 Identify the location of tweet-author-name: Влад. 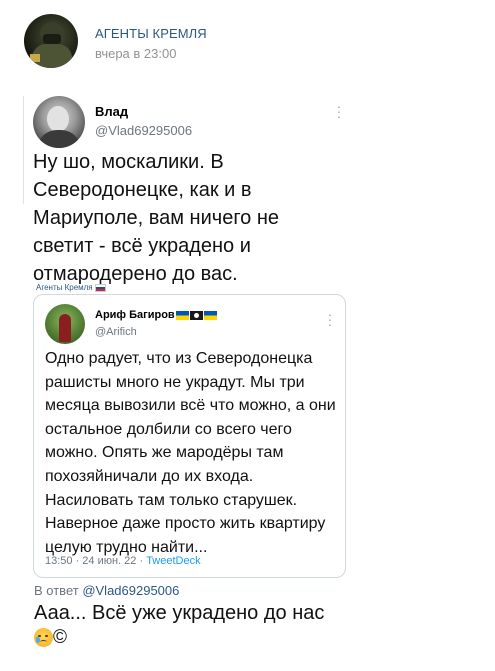
(112, 111).